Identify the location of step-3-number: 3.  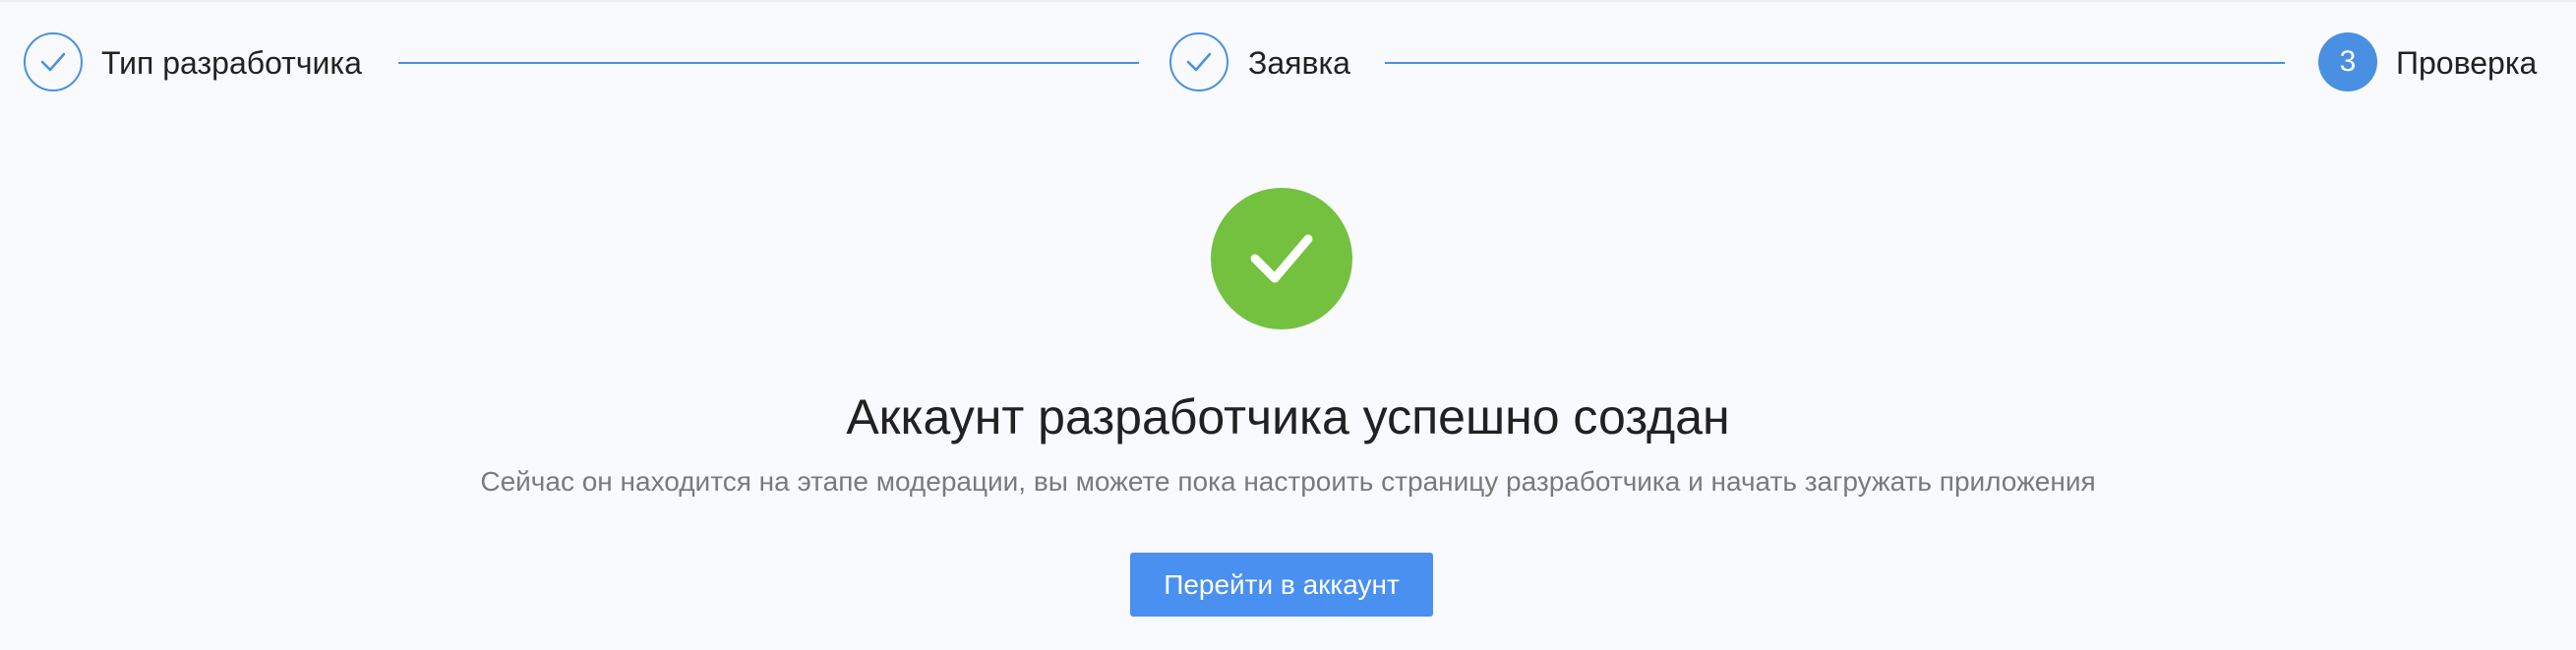
(2348, 61).